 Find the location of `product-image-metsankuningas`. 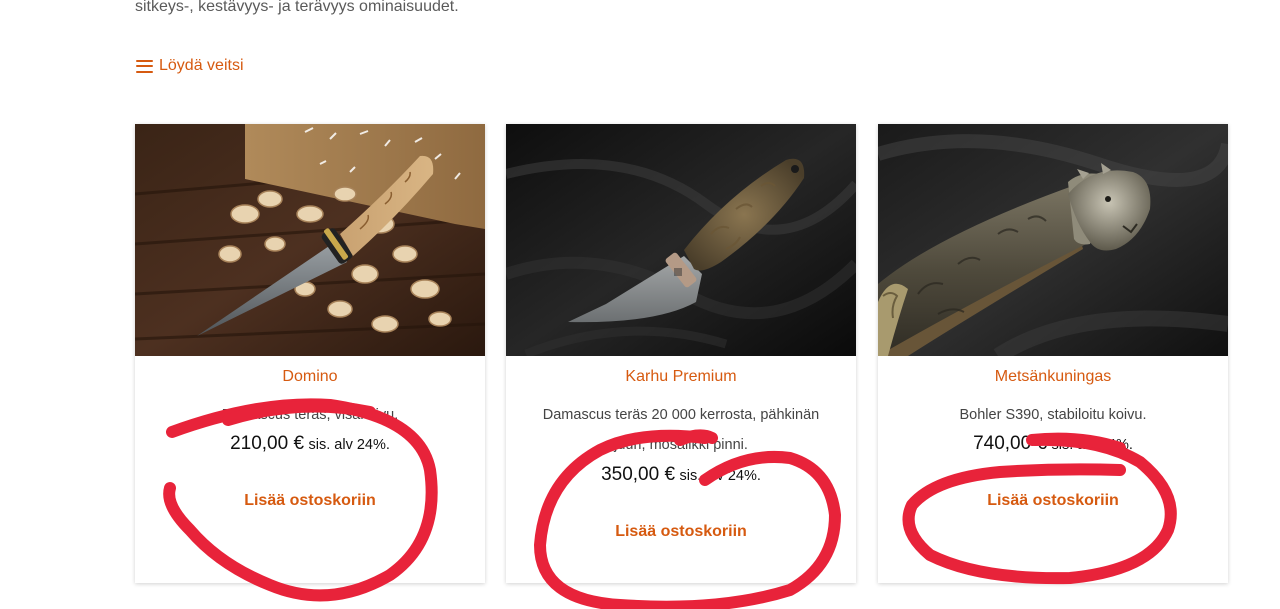

product-image-metsankuningas is located at coordinates (1053, 240).